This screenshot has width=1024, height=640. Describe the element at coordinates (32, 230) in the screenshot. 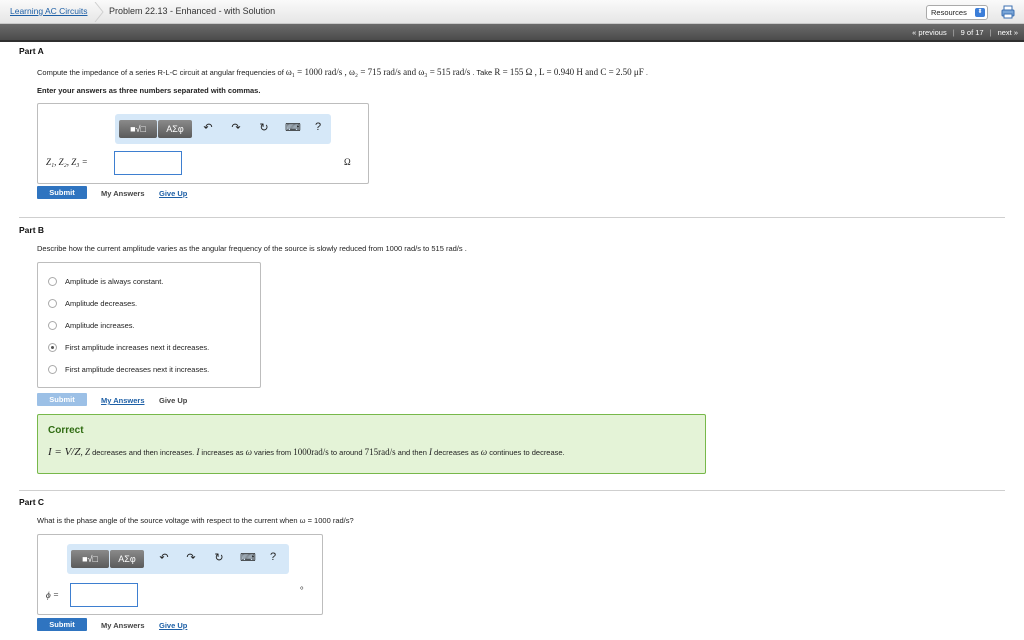

I see `part-b-title: Part B` at that location.